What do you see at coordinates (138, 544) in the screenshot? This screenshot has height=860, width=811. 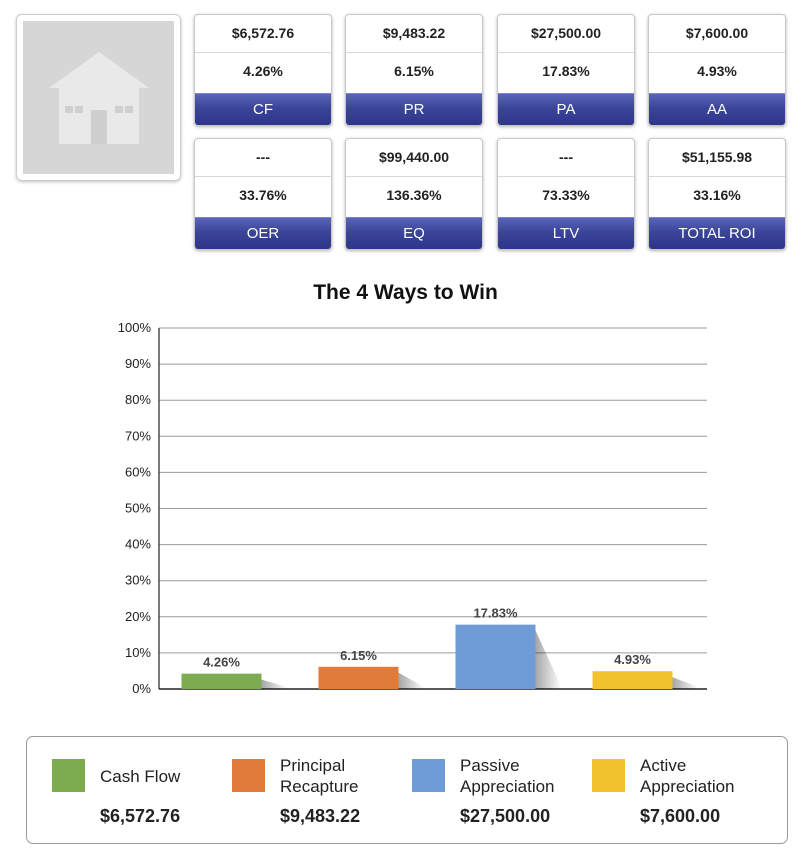 I see `y-tick-label: 40%` at bounding box center [138, 544].